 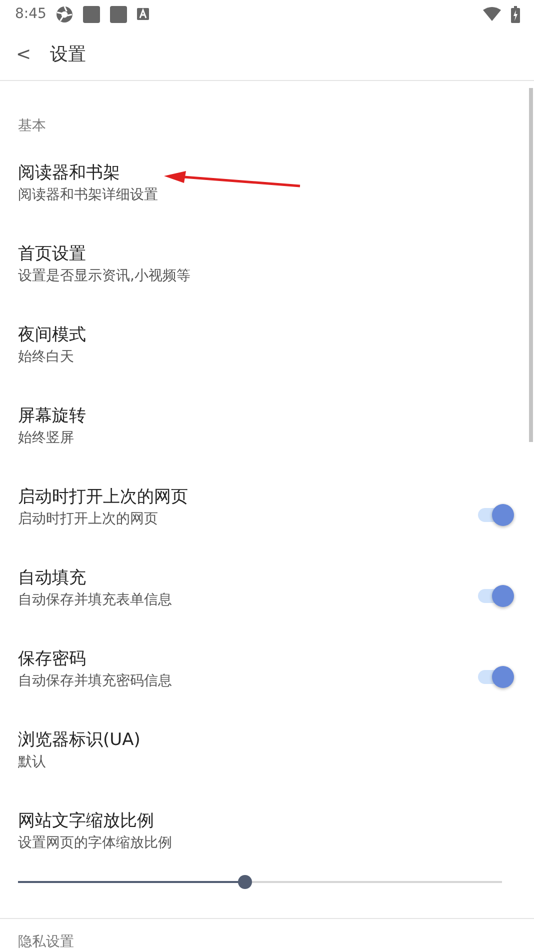 What do you see at coordinates (32, 126) in the screenshot?
I see `section-label: 基本` at bounding box center [32, 126].